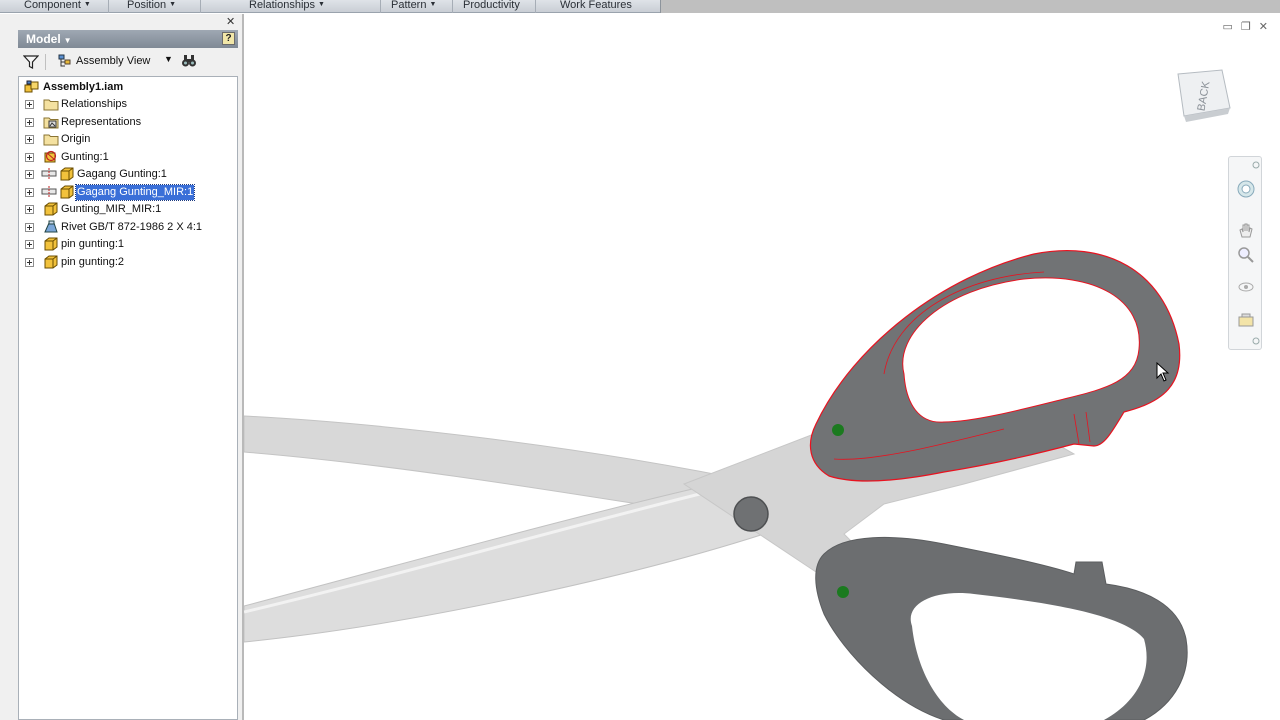 Image resolution: width=1280 pixels, height=720 pixels. I want to click on panel-work-features: Work Features, so click(596, 6).